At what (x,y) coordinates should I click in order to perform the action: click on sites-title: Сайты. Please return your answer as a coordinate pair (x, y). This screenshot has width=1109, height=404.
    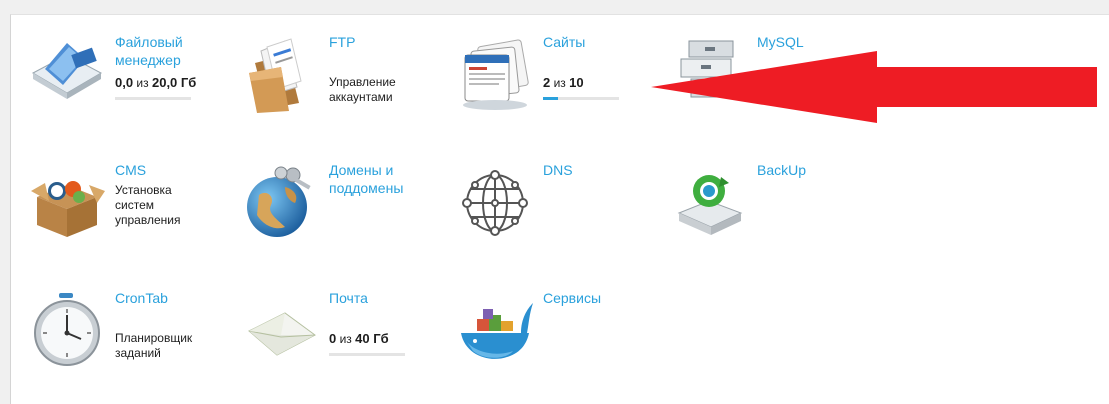
    Looking at the image, I should click on (603, 42).